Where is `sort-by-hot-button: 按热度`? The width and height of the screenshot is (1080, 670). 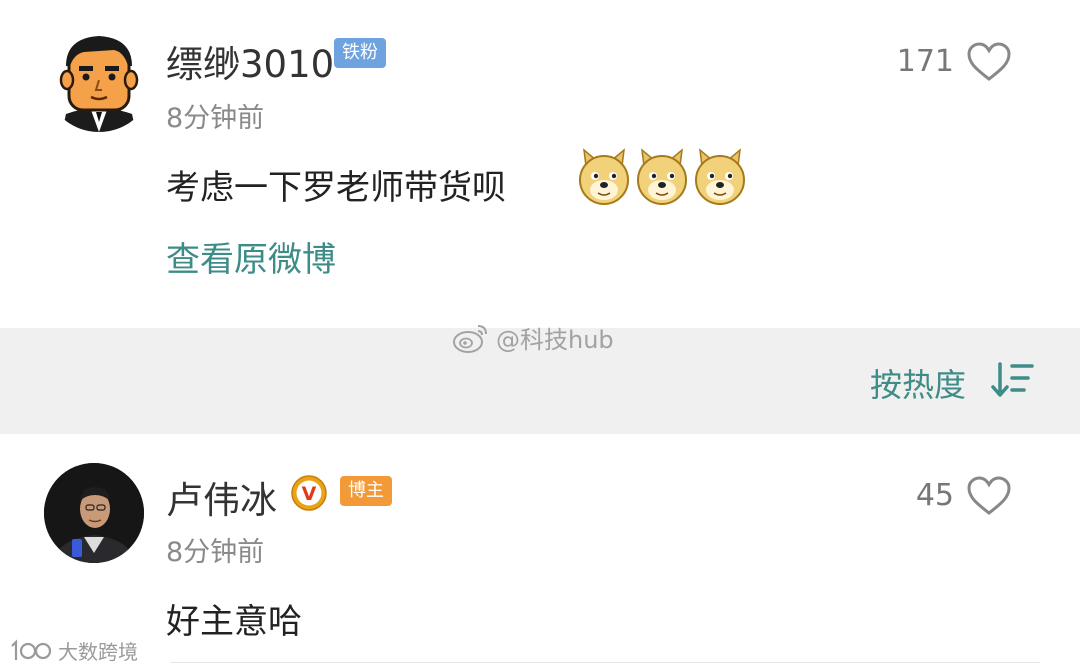
sort-by-hot-button: 按热度 is located at coordinates (918, 383).